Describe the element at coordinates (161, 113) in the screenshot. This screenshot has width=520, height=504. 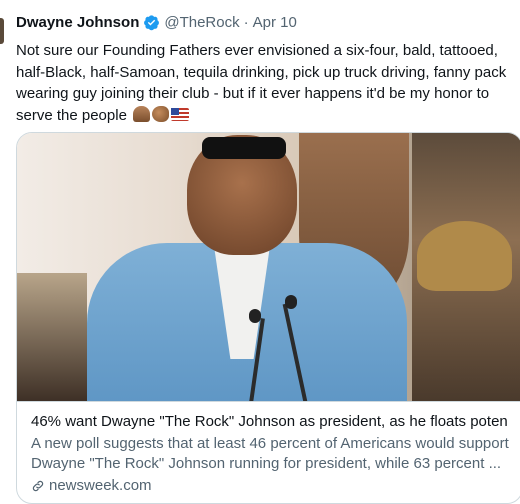
I see `flexed-biceps-icon` at that location.